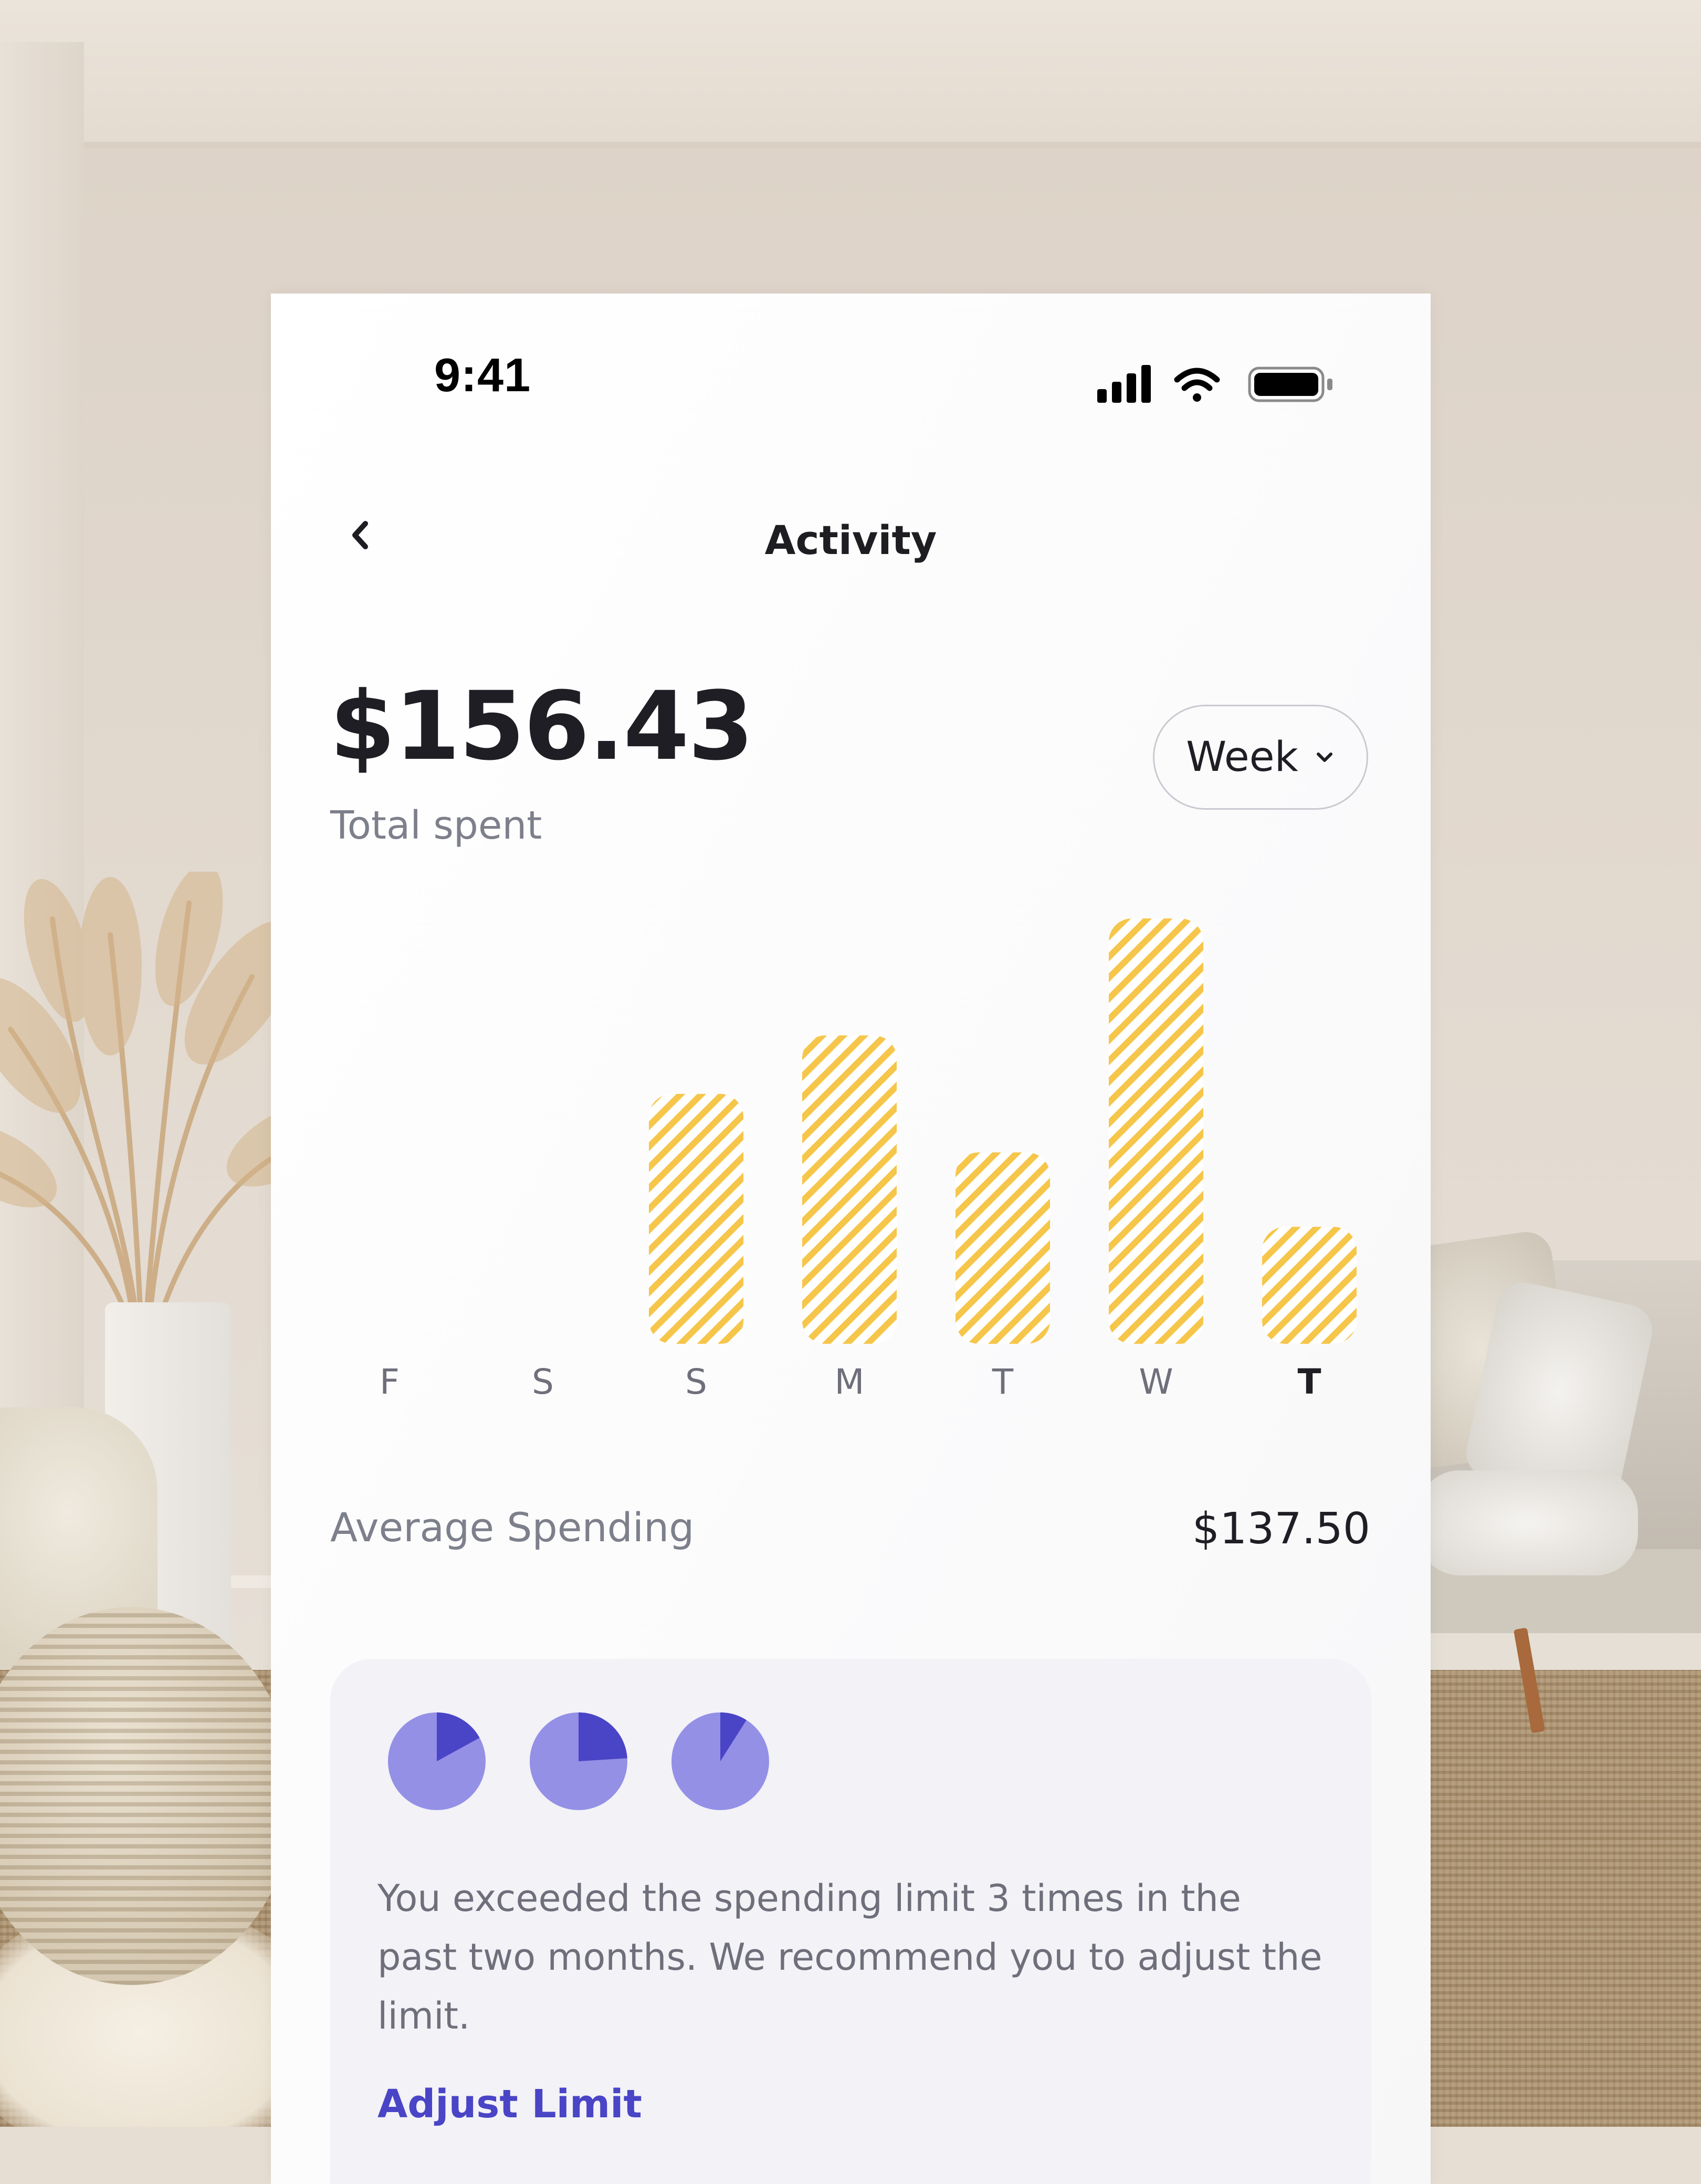 This screenshot has width=1701, height=2184. I want to click on ceiling, so click(850, 73).